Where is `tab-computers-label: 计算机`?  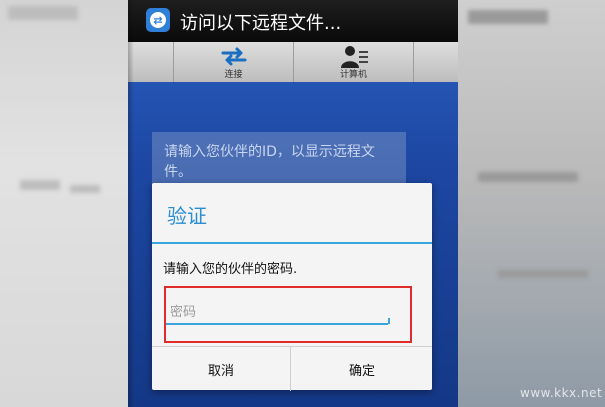
tab-computers-label: 计算机 is located at coordinates (353, 75).